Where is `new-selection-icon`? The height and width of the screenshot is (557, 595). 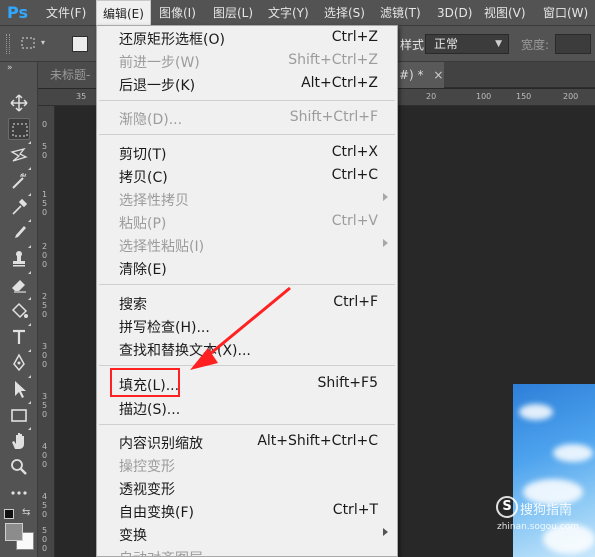 new-selection-icon is located at coordinates (80, 44).